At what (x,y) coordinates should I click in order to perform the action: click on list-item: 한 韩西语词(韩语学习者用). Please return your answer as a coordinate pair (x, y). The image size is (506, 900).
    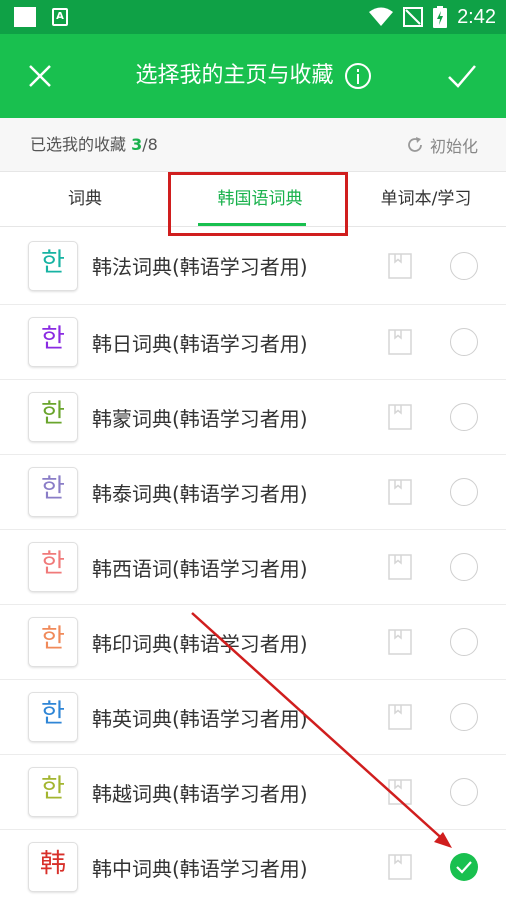
    Looking at the image, I should click on (253, 567).